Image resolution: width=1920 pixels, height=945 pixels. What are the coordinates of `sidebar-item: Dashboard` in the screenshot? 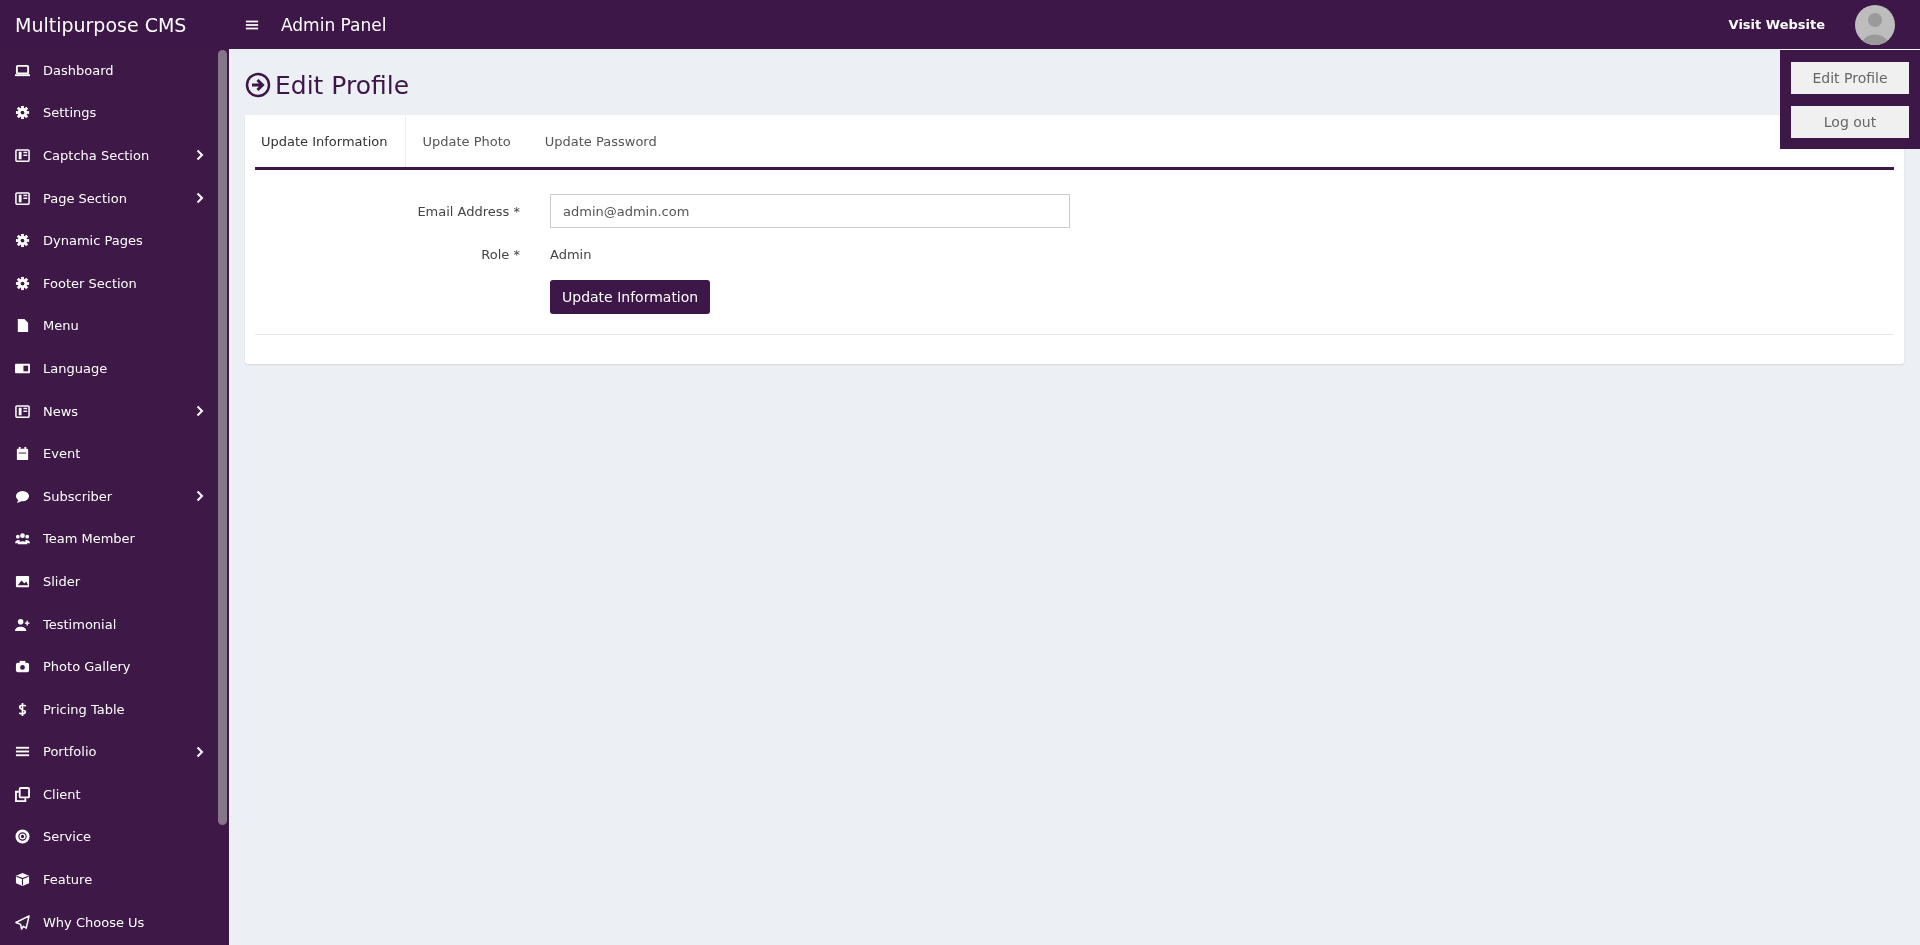 It's located at (109, 70).